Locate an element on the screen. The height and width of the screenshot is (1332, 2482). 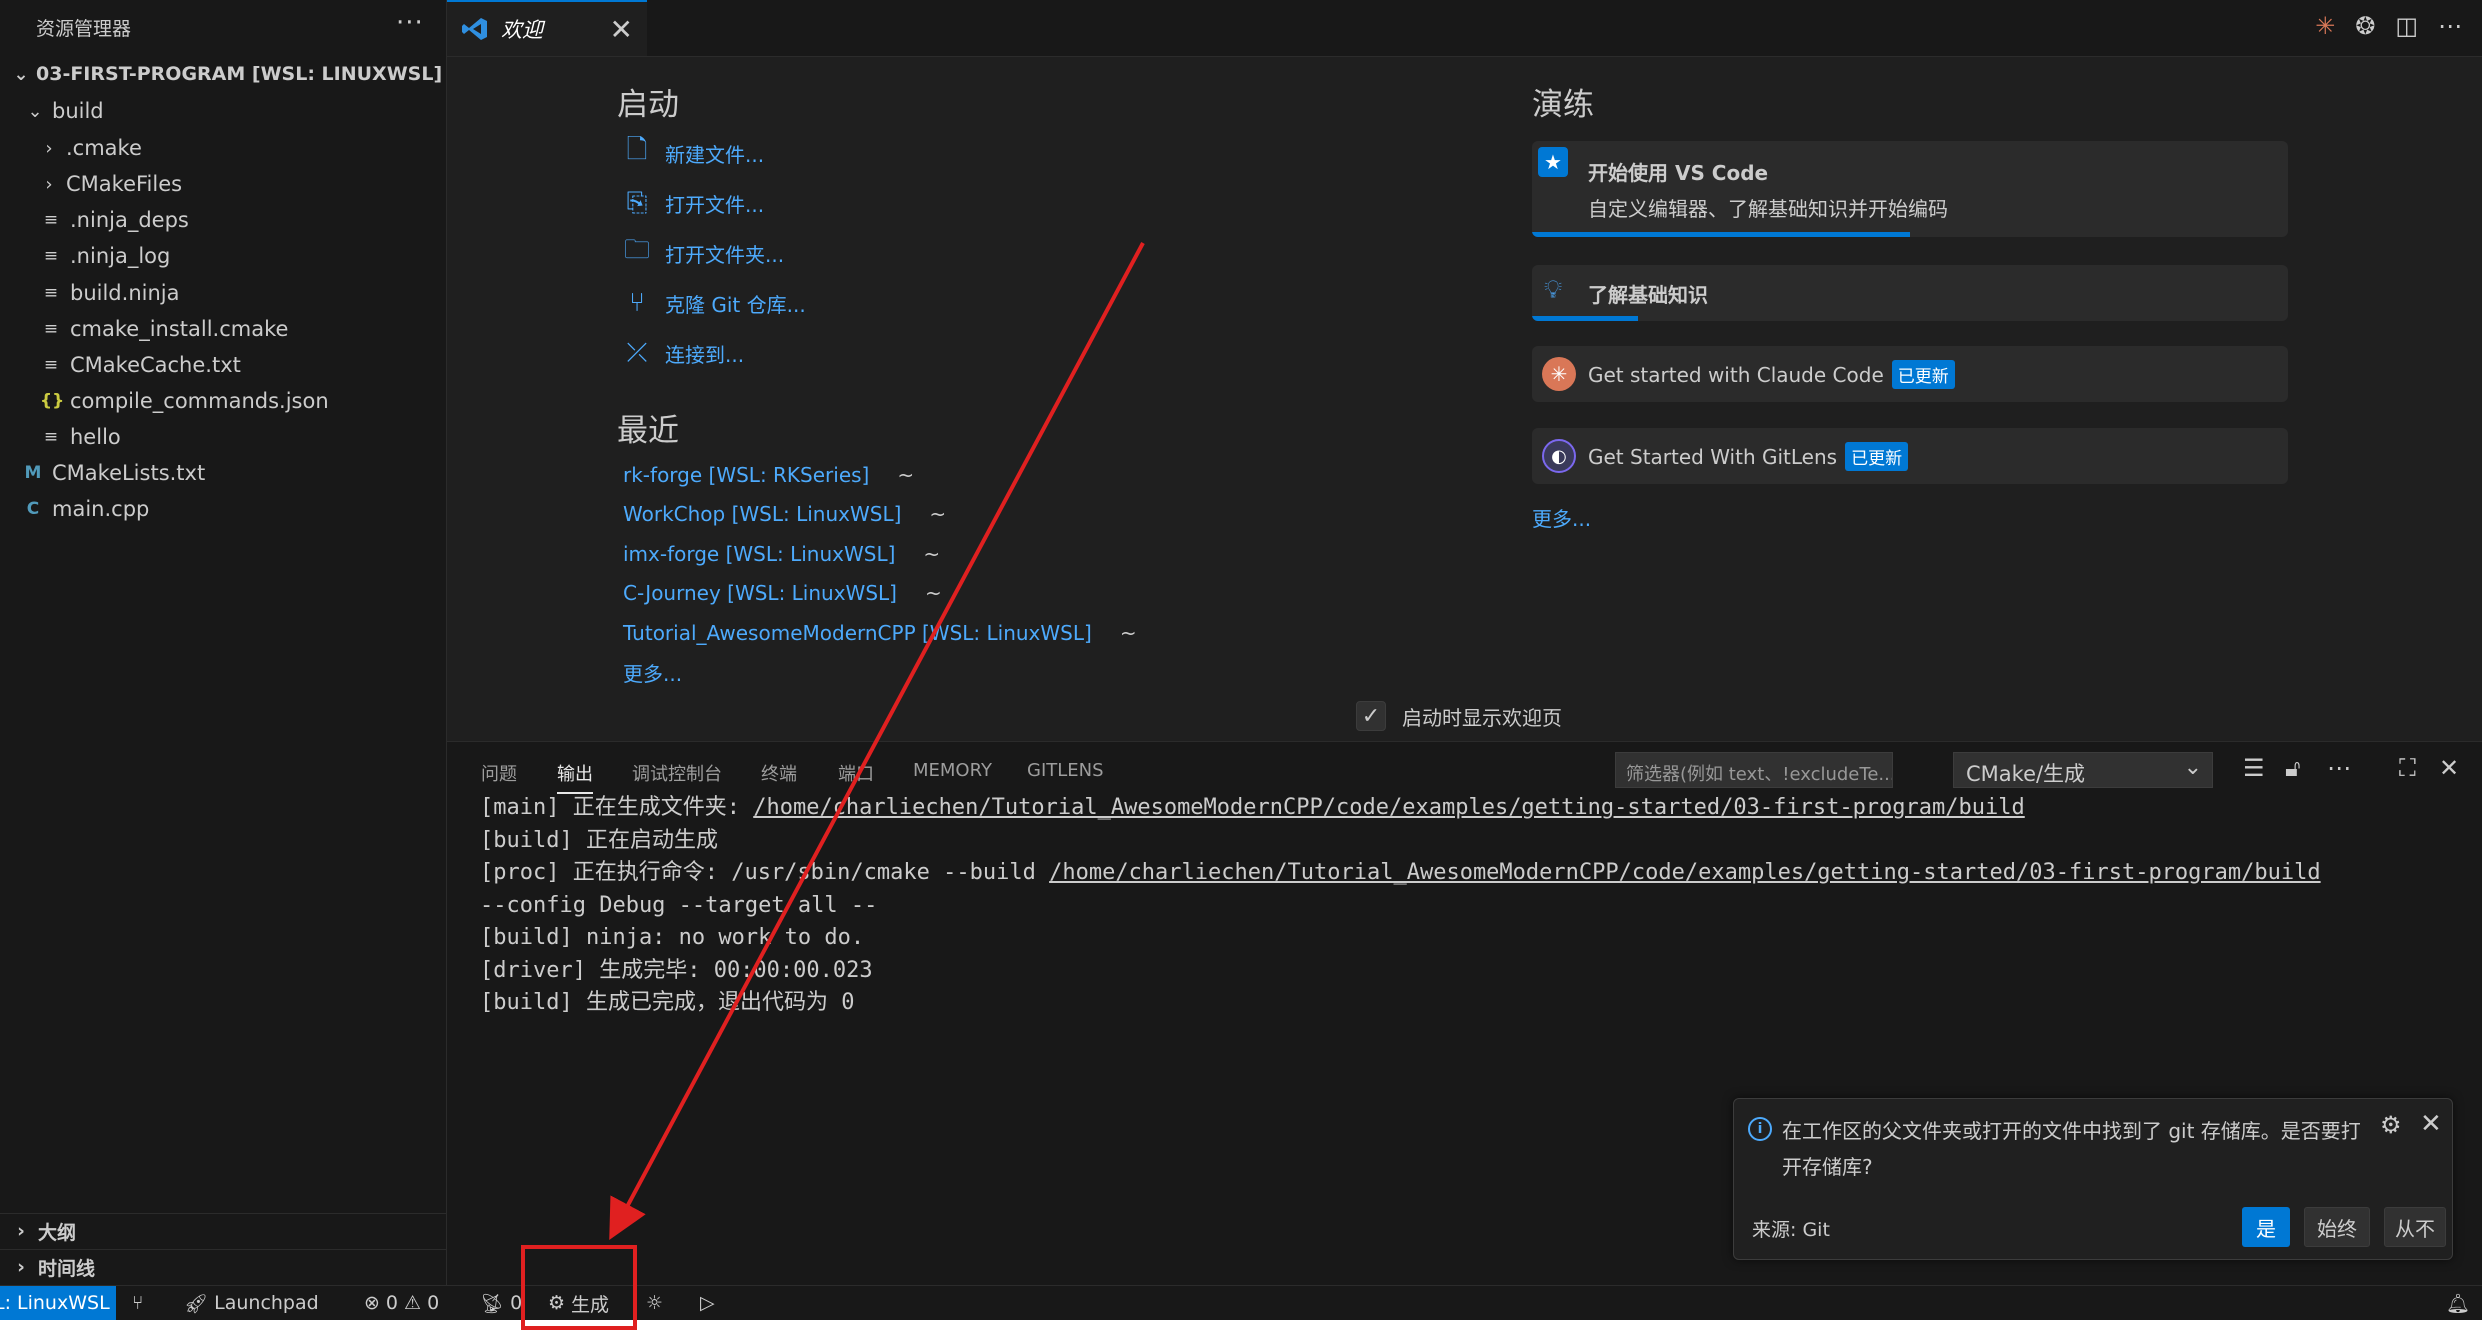
walkthroughs-heading: 演练 is located at coordinates (1563, 105).